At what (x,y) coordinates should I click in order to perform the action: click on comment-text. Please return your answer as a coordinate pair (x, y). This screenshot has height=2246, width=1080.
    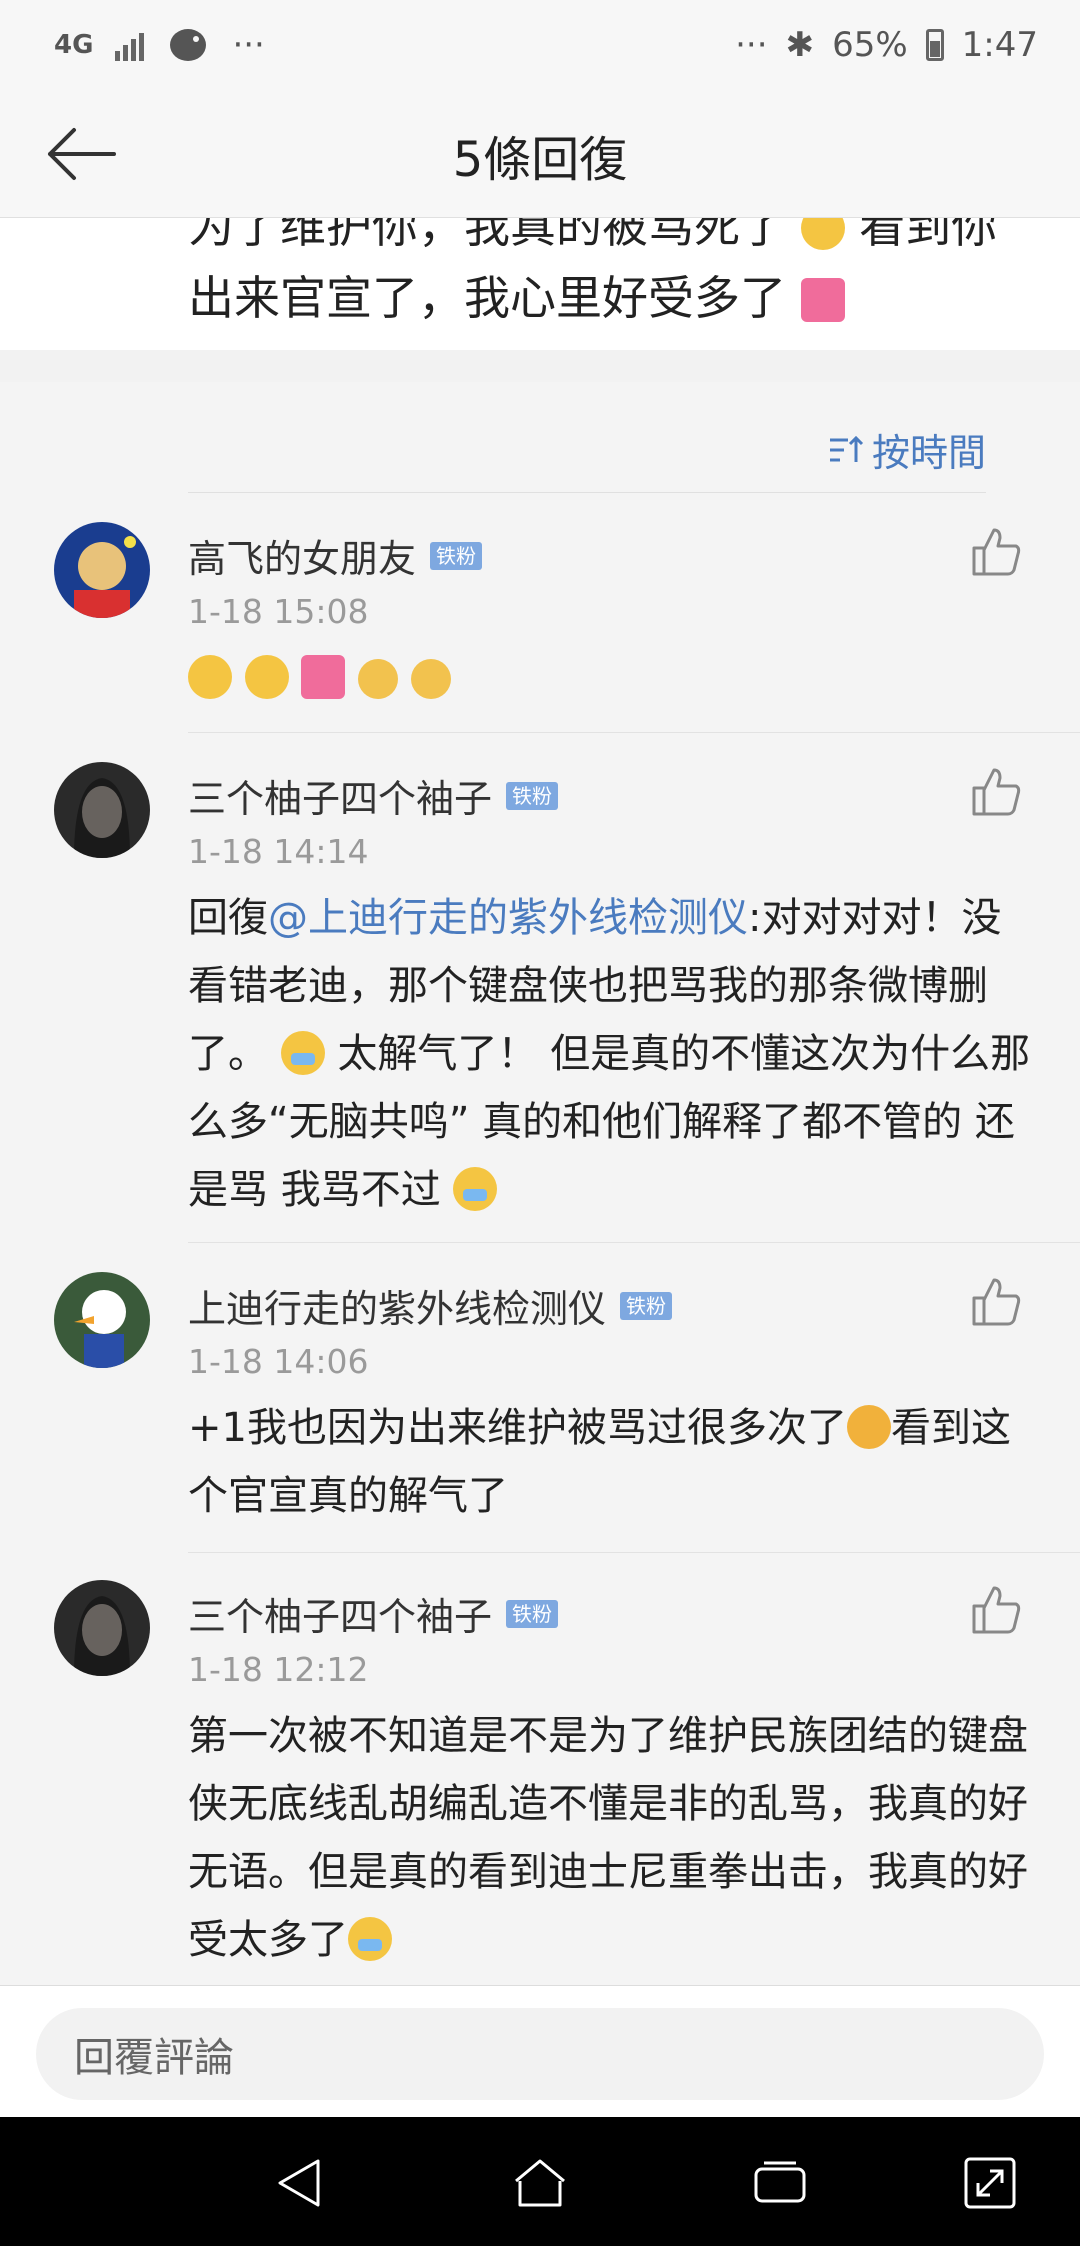
    Looking at the image, I should click on (613, 678).